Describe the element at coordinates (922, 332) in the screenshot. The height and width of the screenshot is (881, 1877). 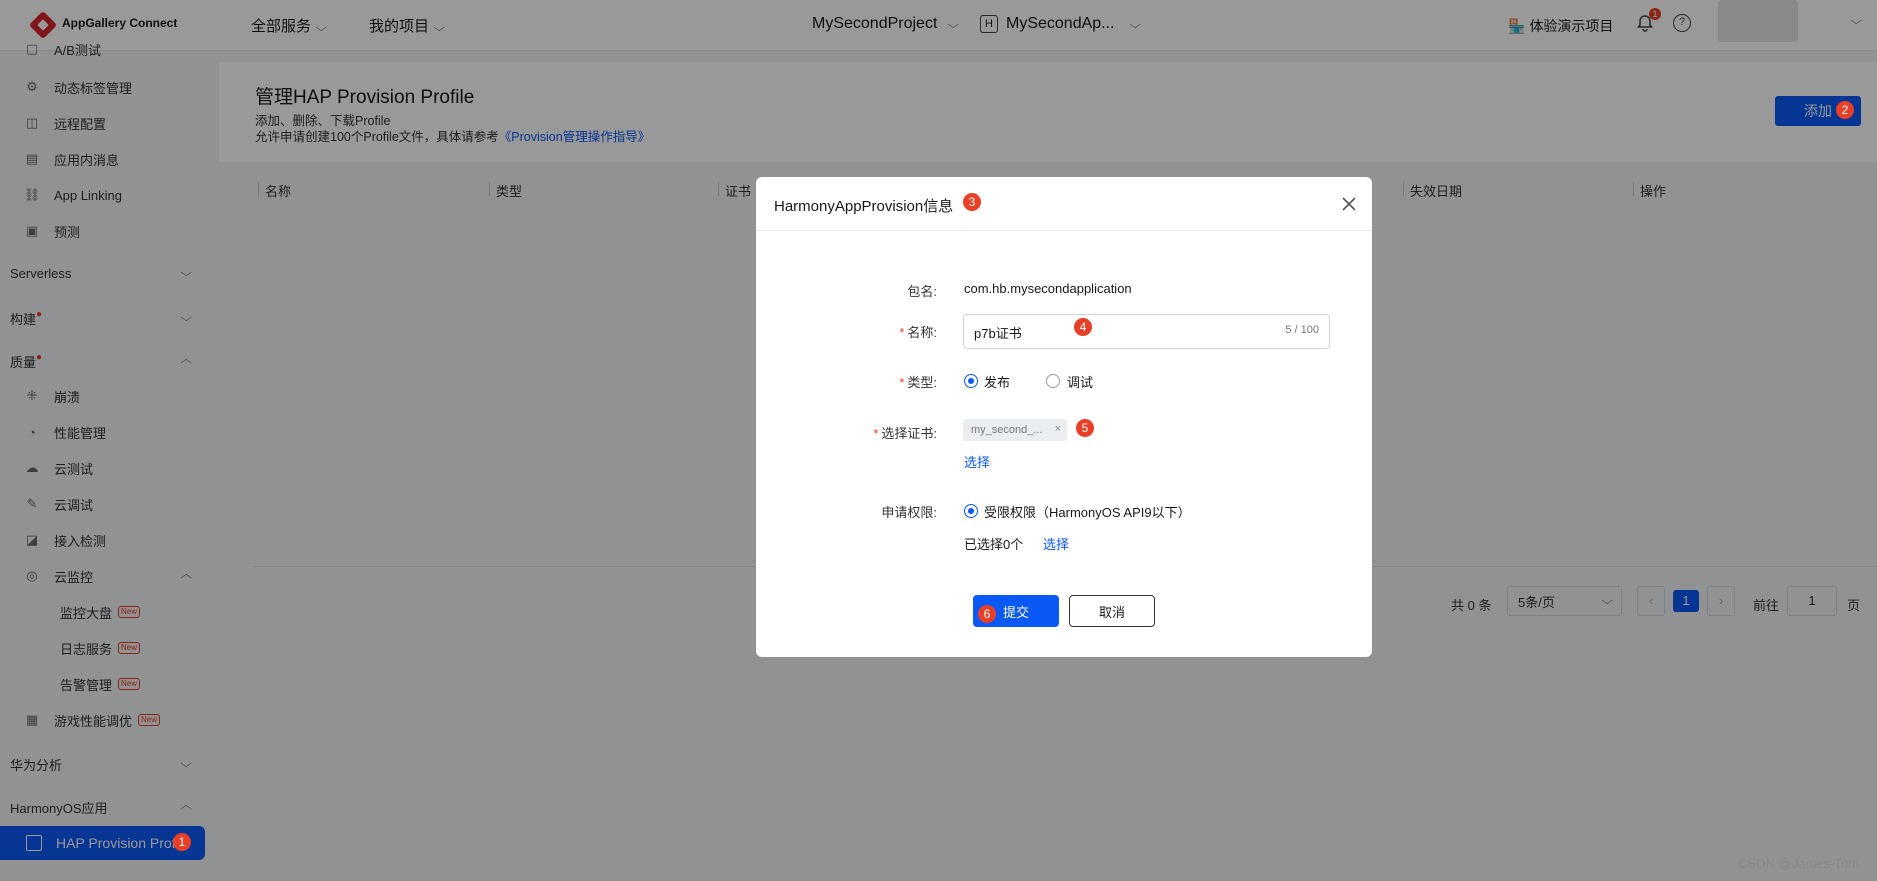
I see `name-label-text: 名称:` at that location.